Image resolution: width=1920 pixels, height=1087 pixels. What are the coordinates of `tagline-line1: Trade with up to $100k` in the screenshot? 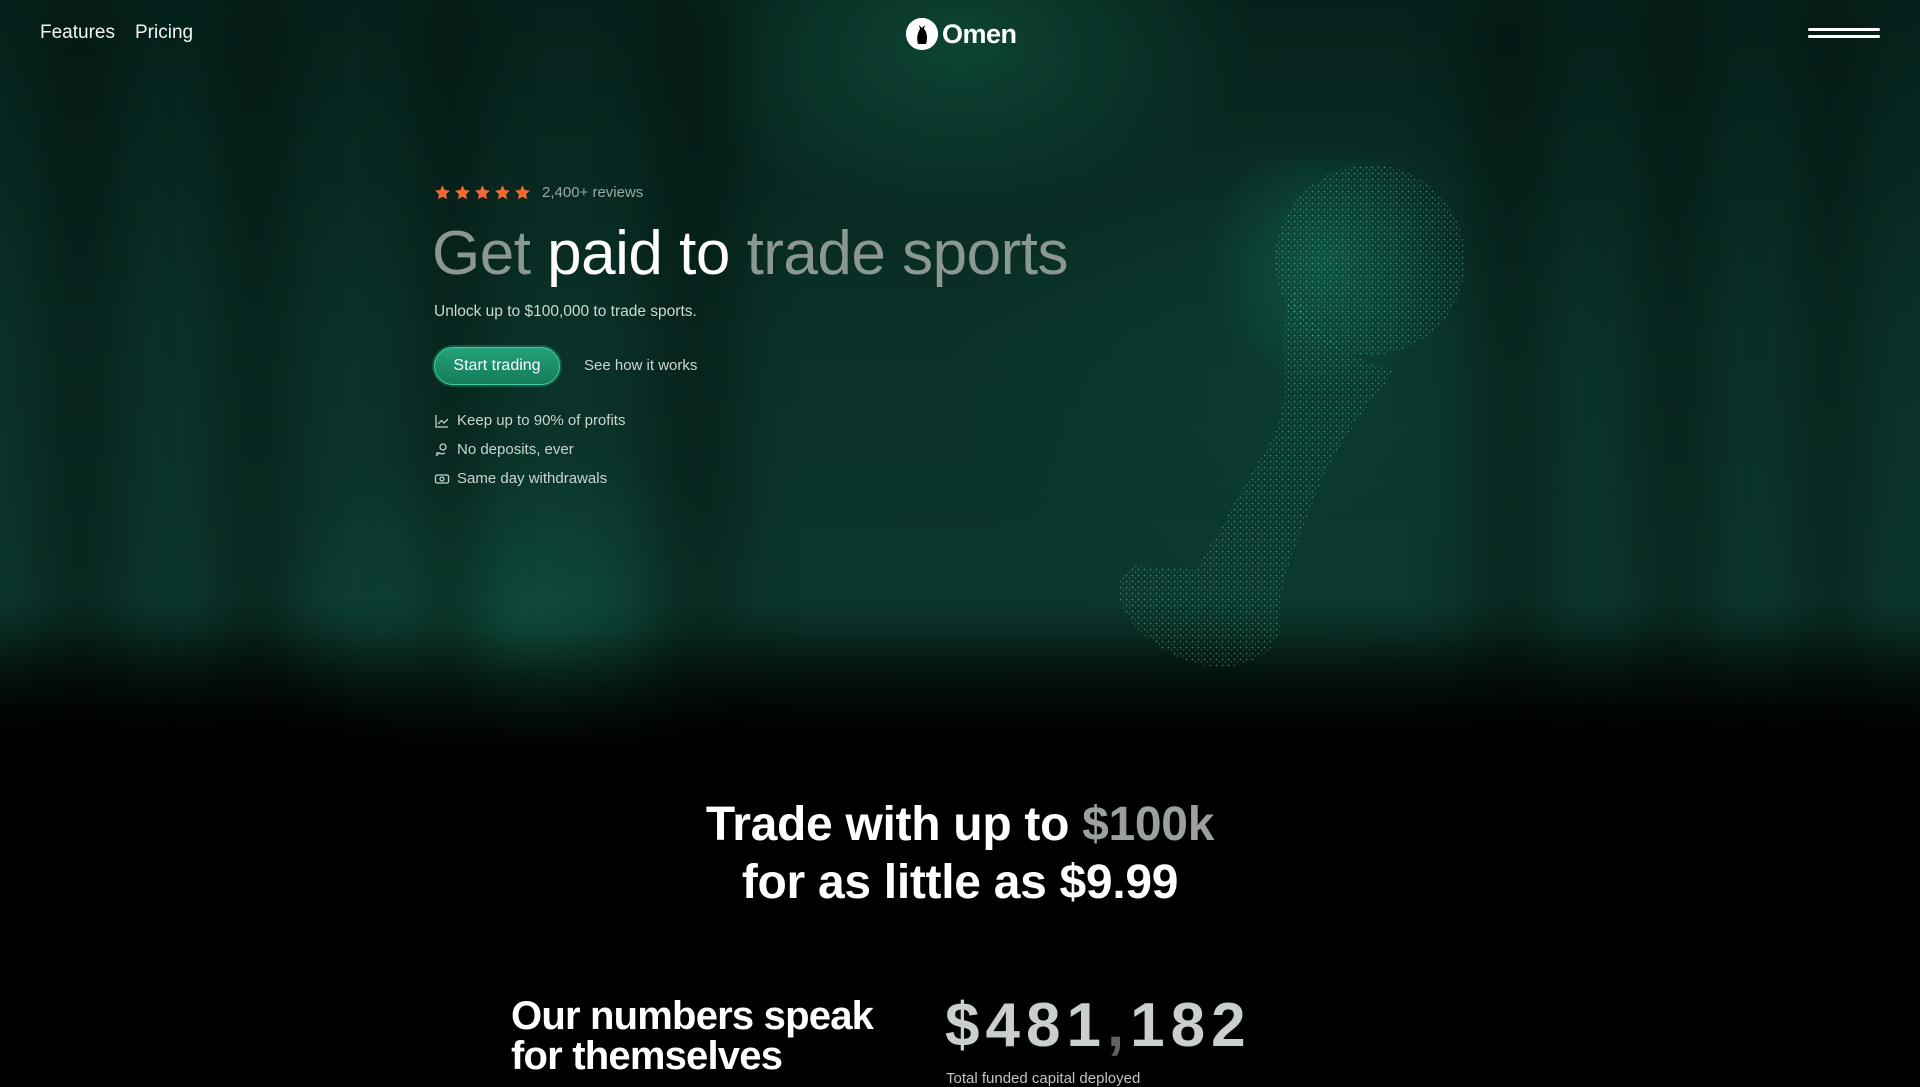 It's located at (960, 825).